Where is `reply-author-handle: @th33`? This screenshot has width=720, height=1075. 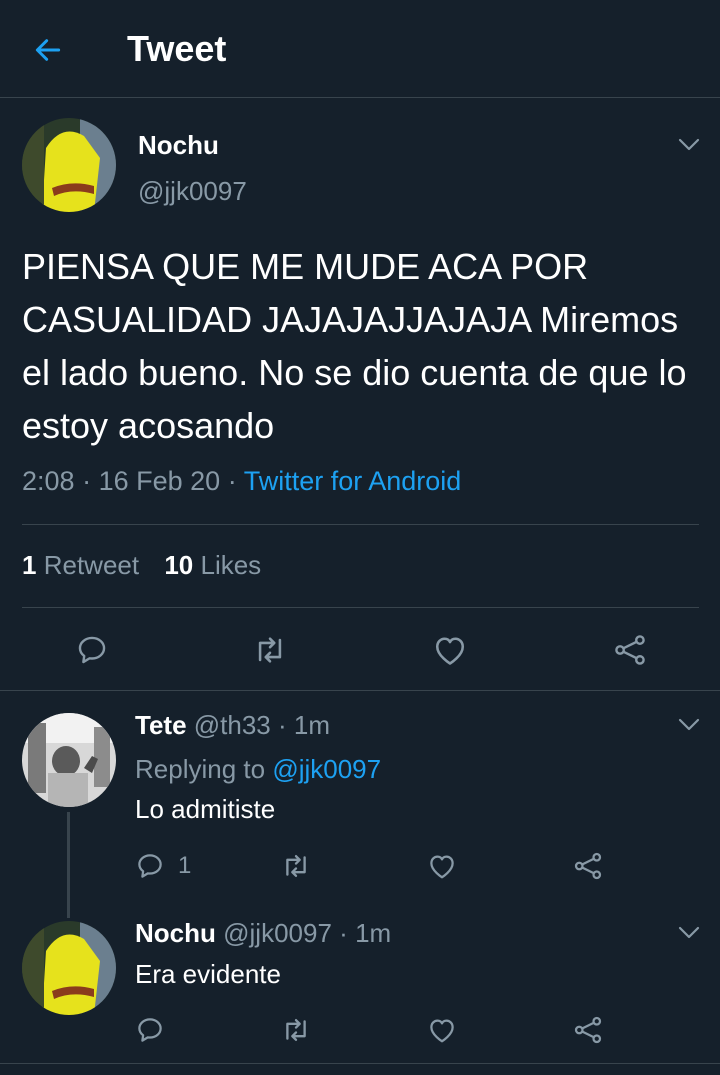
reply-author-handle: @th33 is located at coordinates (232, 725).